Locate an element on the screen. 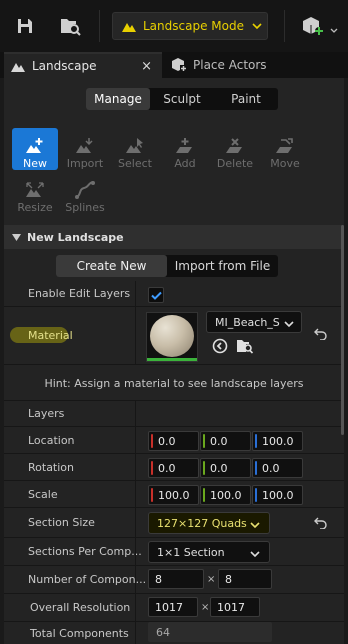  tool-select-button: Select is located at coordinates (135, 149).